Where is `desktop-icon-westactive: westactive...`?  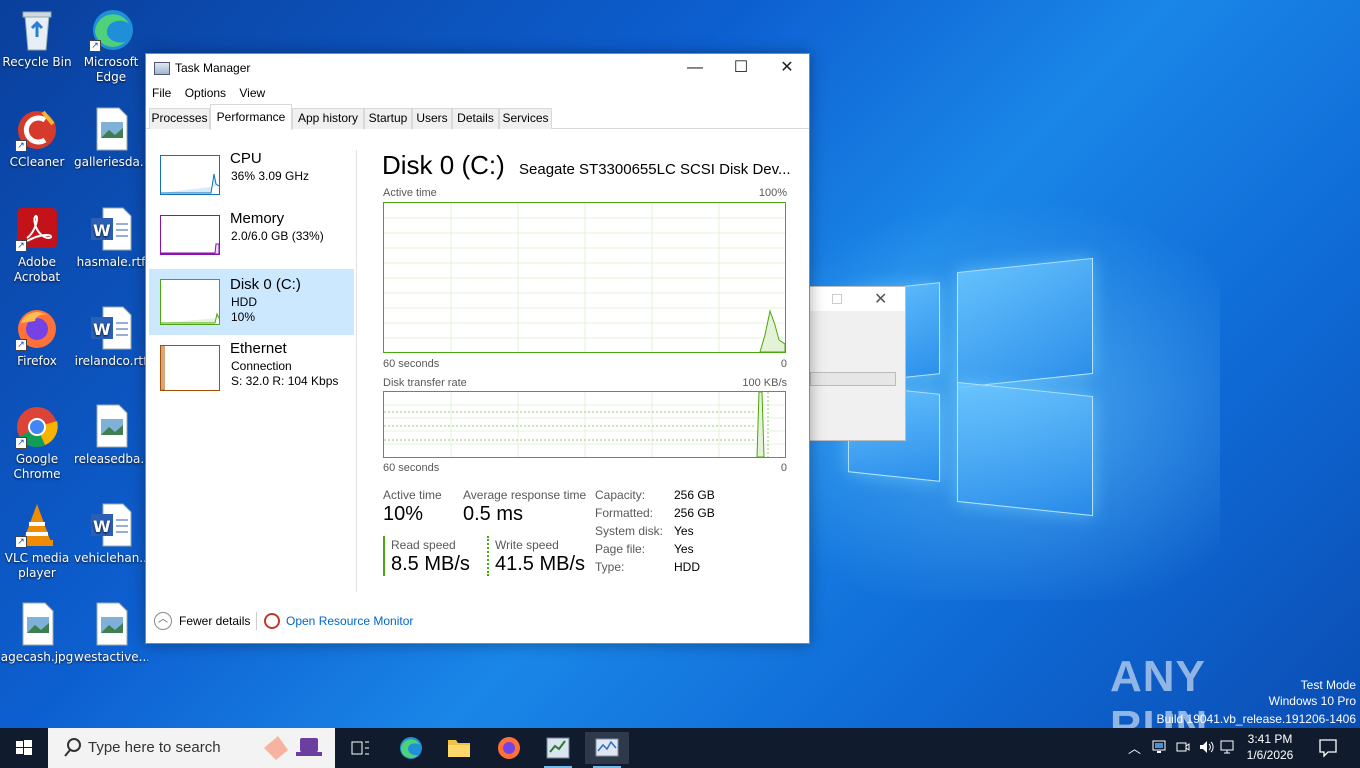
desktop-icon-westactive: westactive... is located at coordinates (111, 633).